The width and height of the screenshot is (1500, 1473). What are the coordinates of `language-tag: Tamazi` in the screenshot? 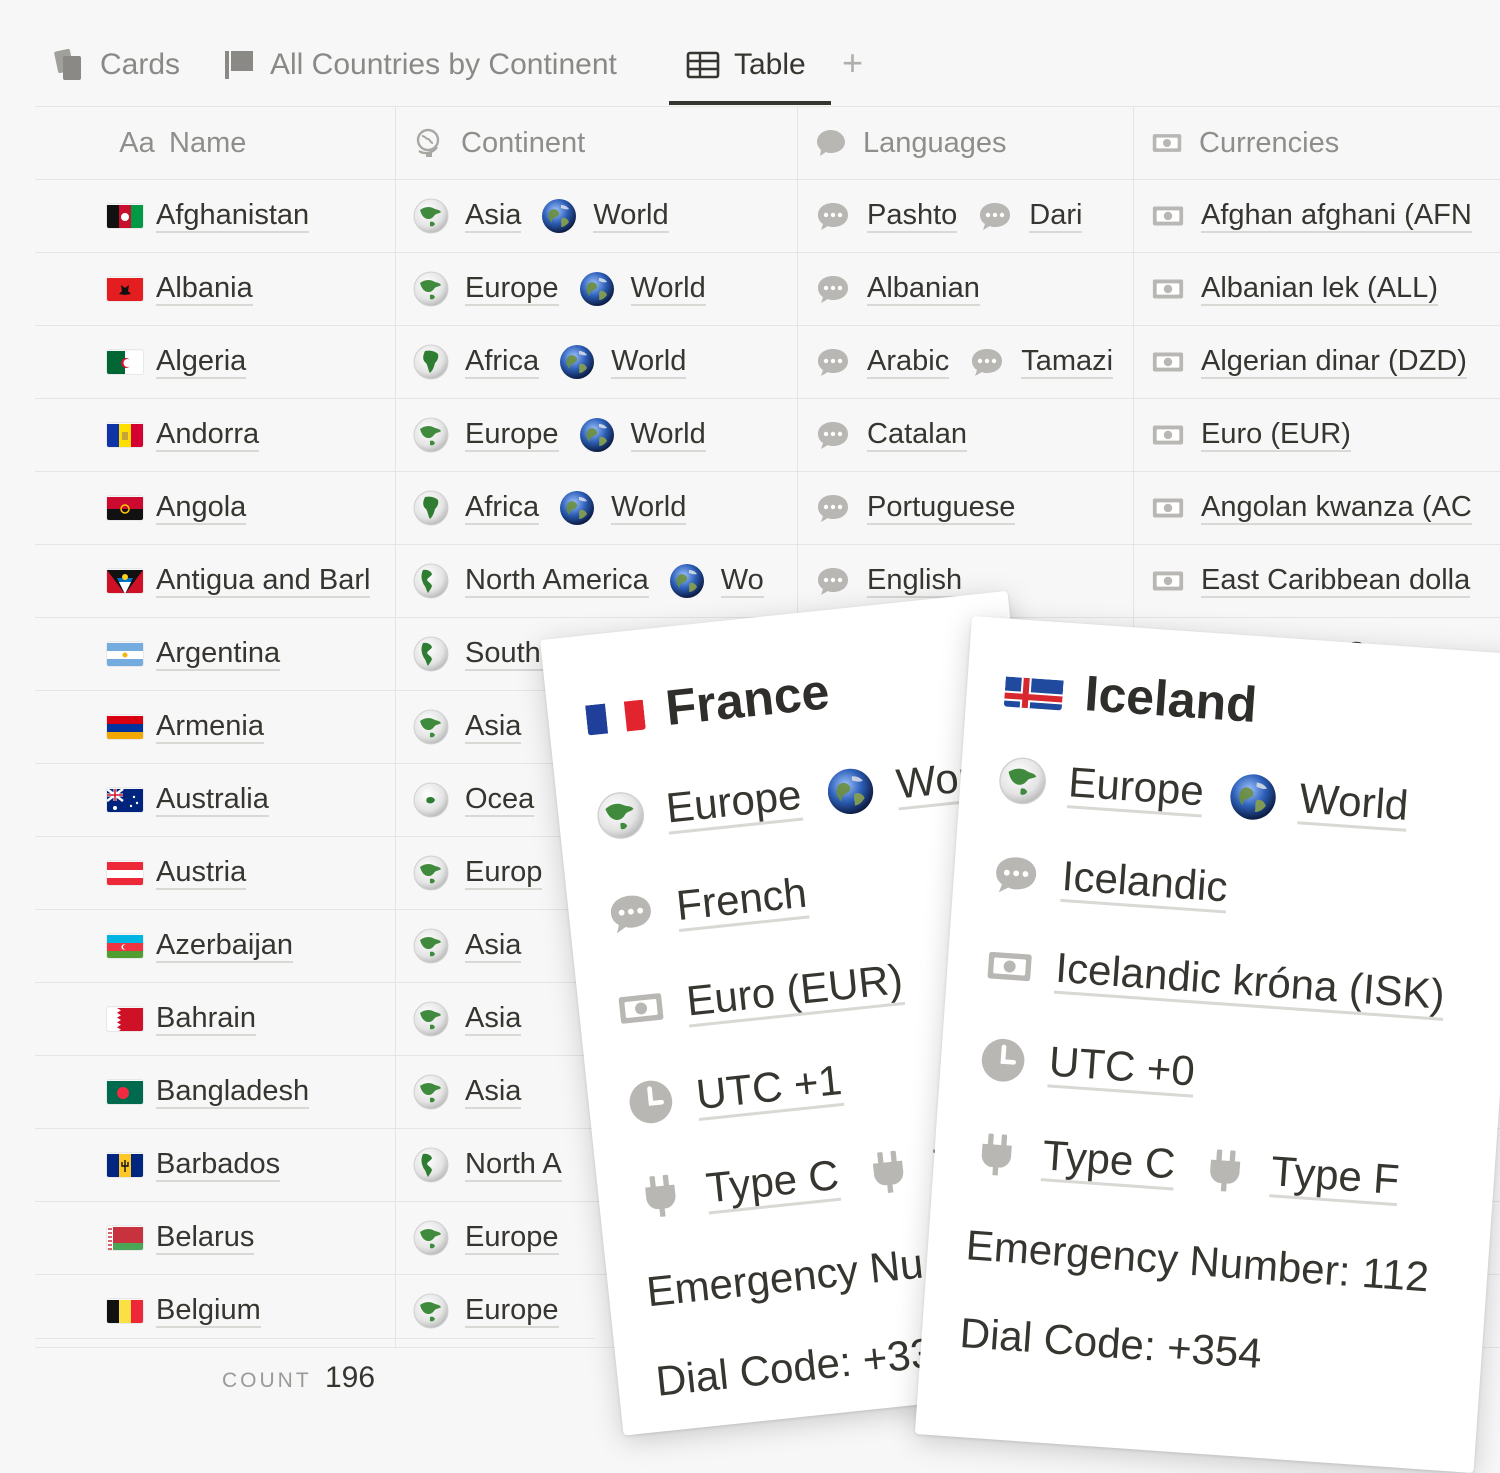 It's located at (1041, 362).